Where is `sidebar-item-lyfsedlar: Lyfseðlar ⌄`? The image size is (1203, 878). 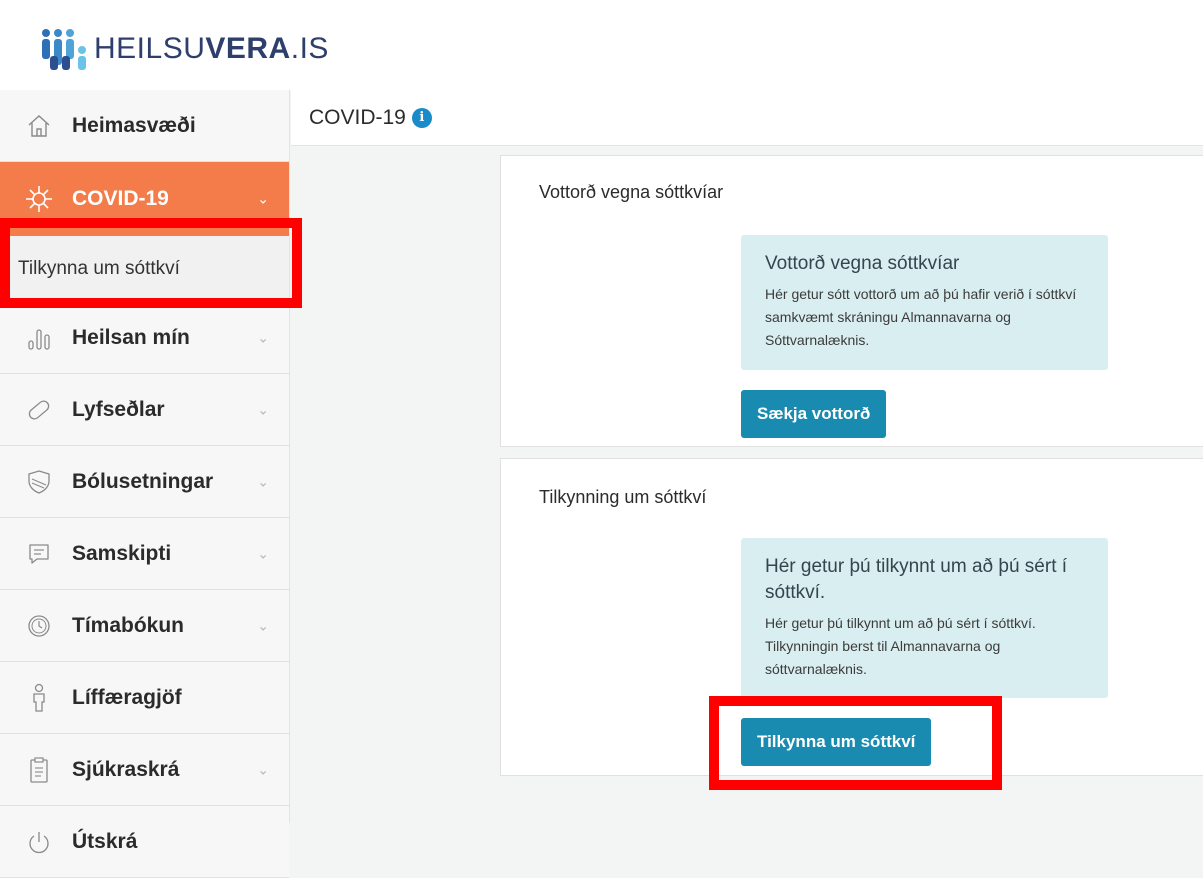
sidebar-item-lyfsedlar: Lyfseðlar ⌄ is located at coordinates (144, 410).